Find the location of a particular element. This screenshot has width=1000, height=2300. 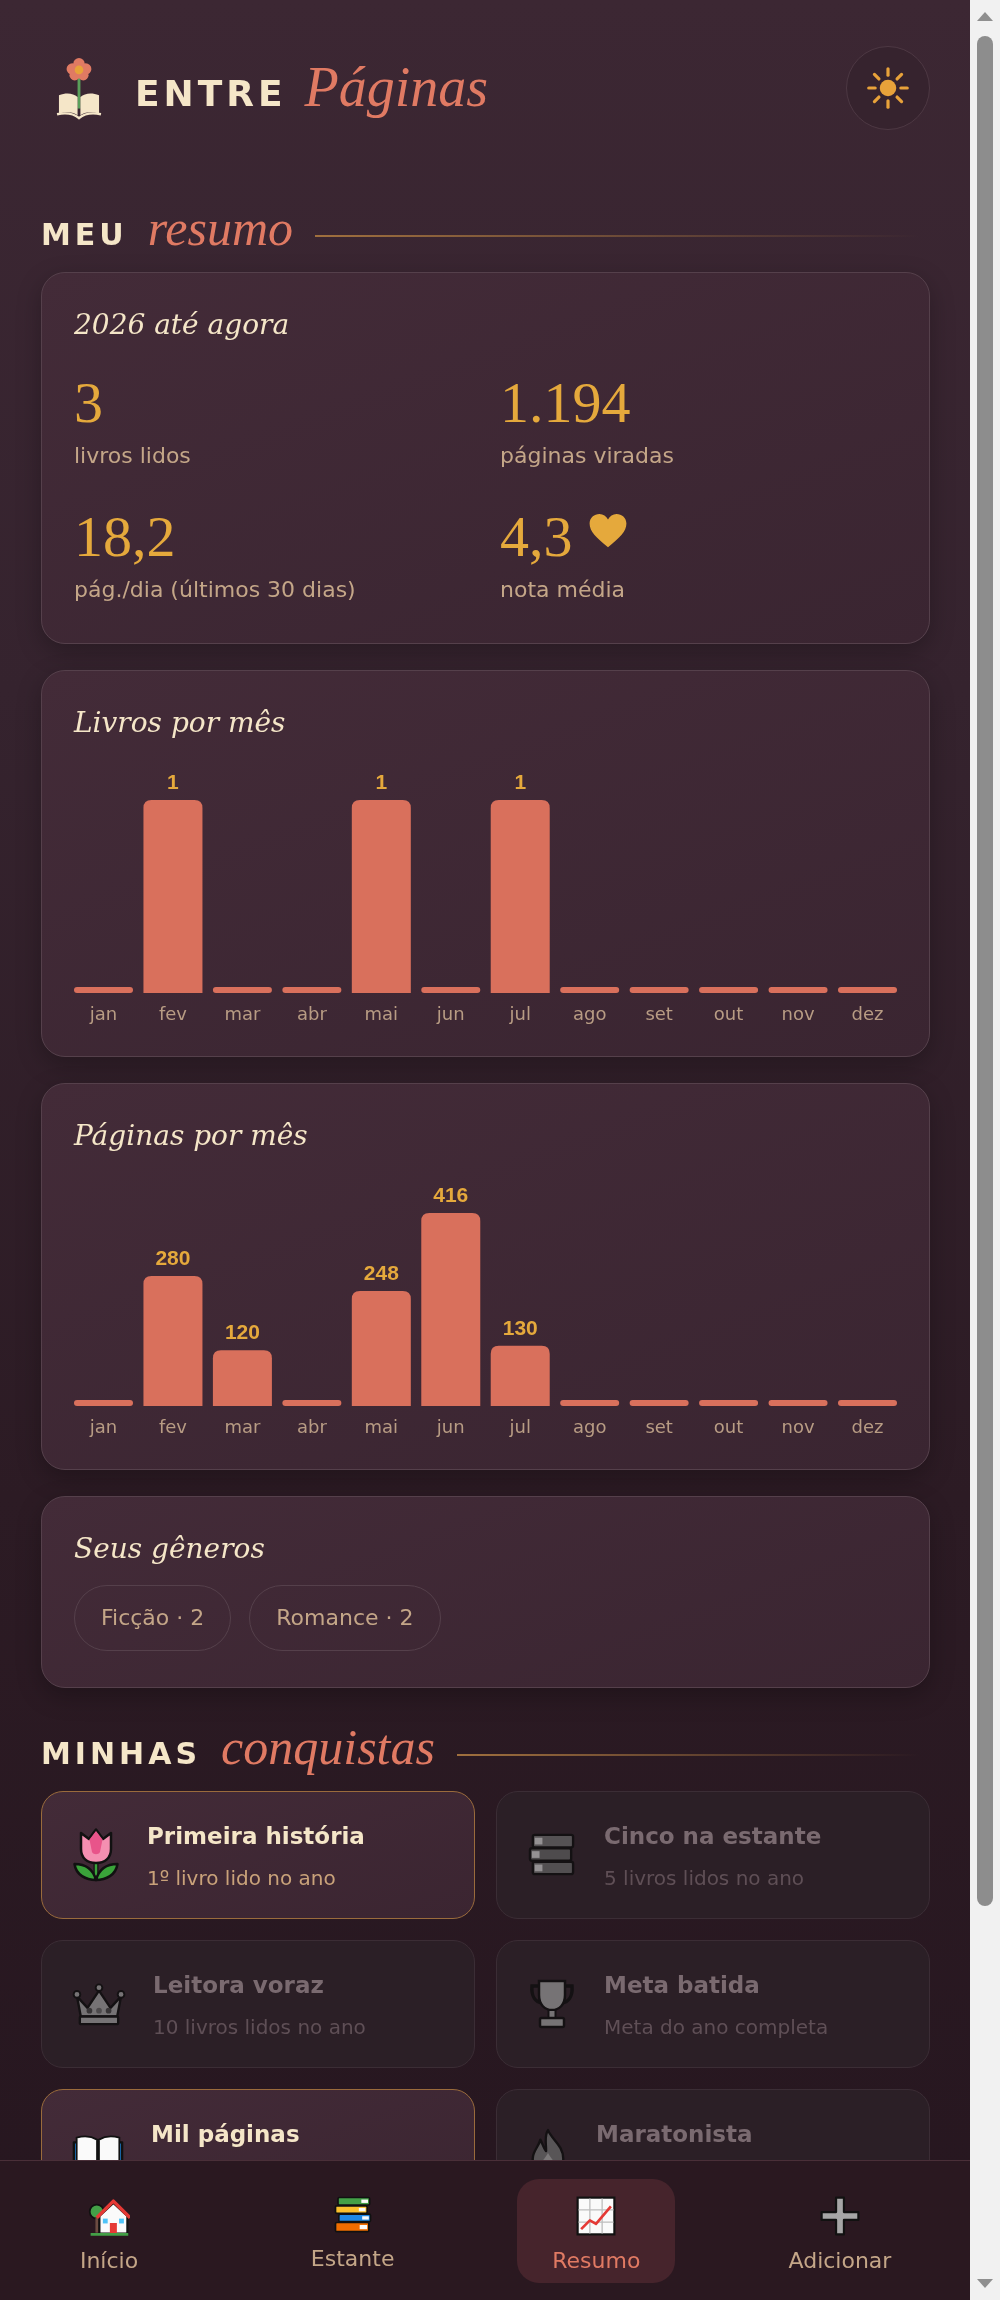

achievement-title: Cinco na estante is located at coordinates (713, 1836).